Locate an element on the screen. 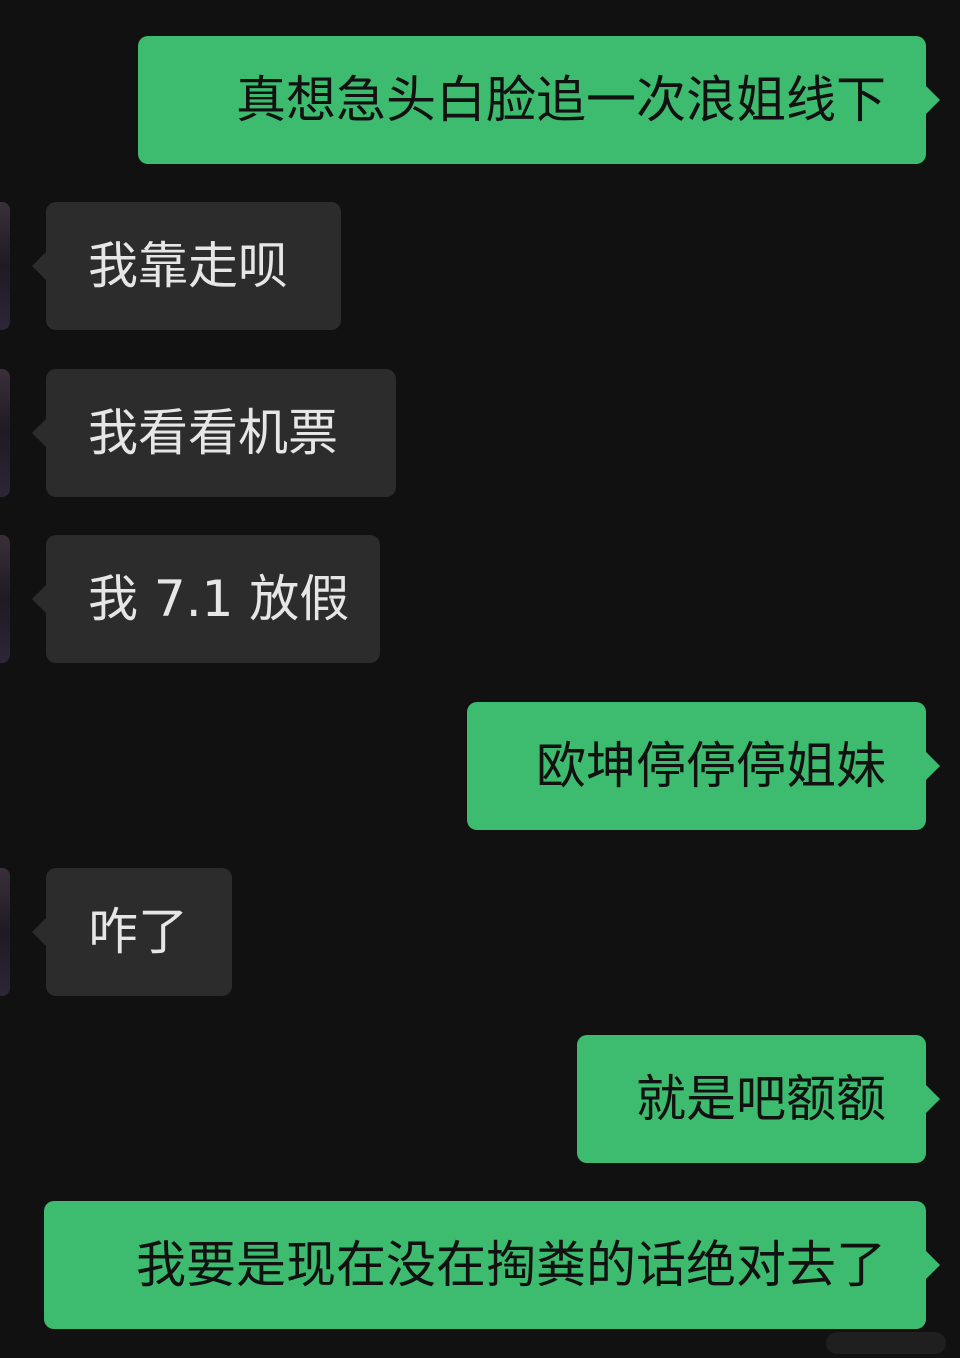  message-text: 我靠走呗 is located at coordinates (188, 266).